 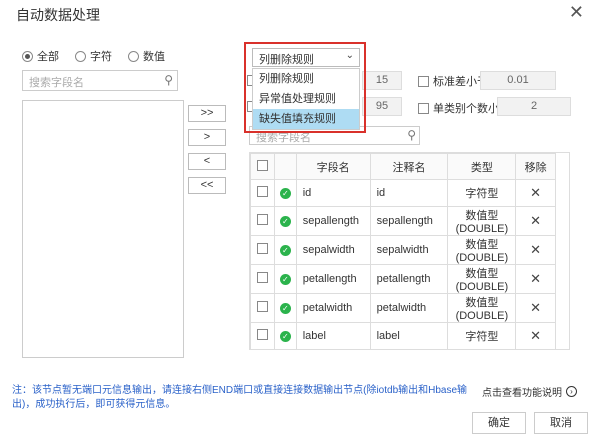 What do you see at coordinates (518, 80) in the screenshot?
I see `std-value: 0.01` at bounding box center [518, 80].